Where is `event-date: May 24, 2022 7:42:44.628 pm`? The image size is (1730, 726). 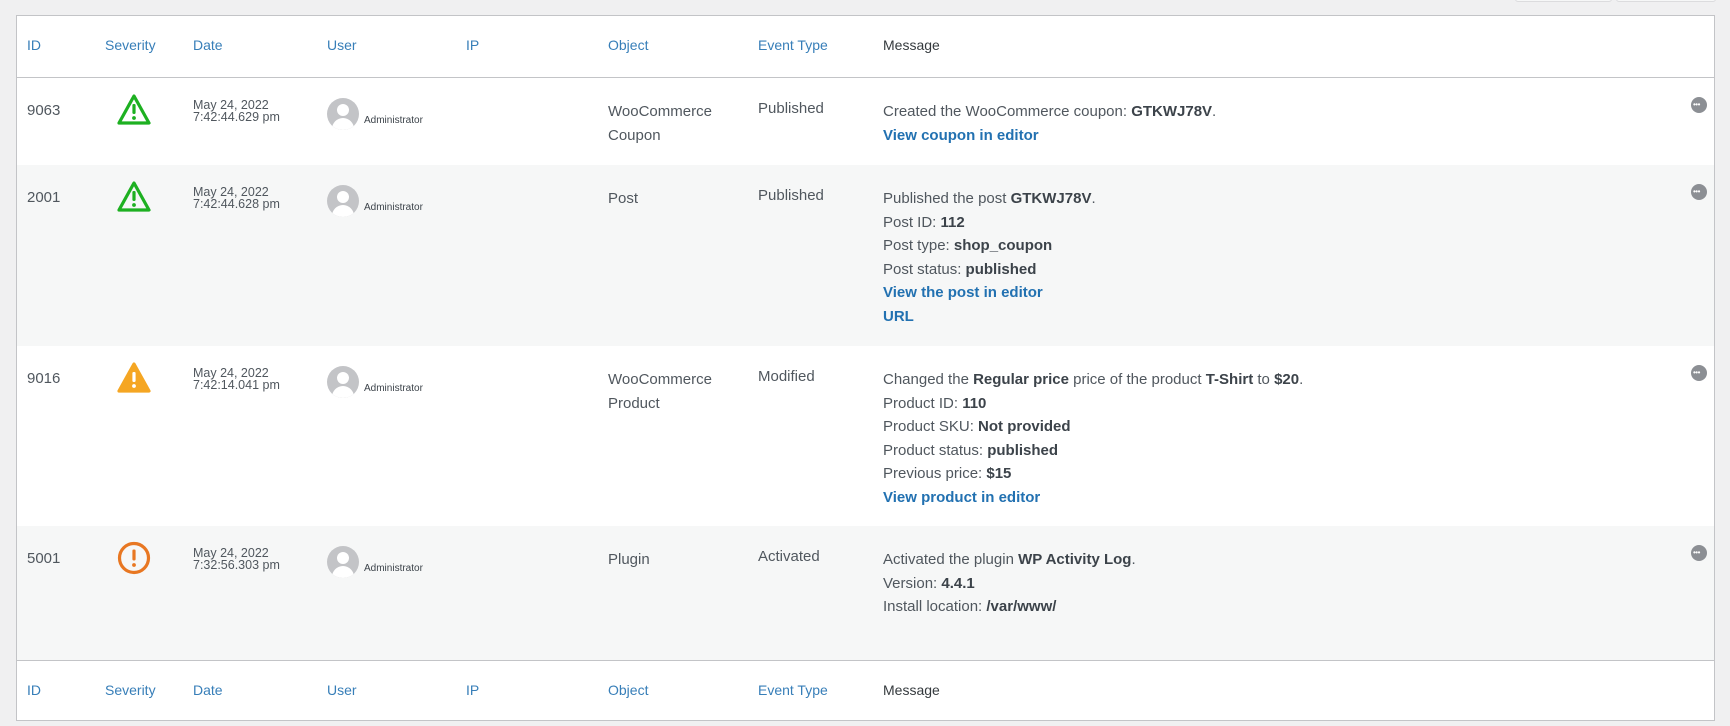 event-date: May 24, 2022 7:42:44.628 pm is located at coordinates (236, 198).